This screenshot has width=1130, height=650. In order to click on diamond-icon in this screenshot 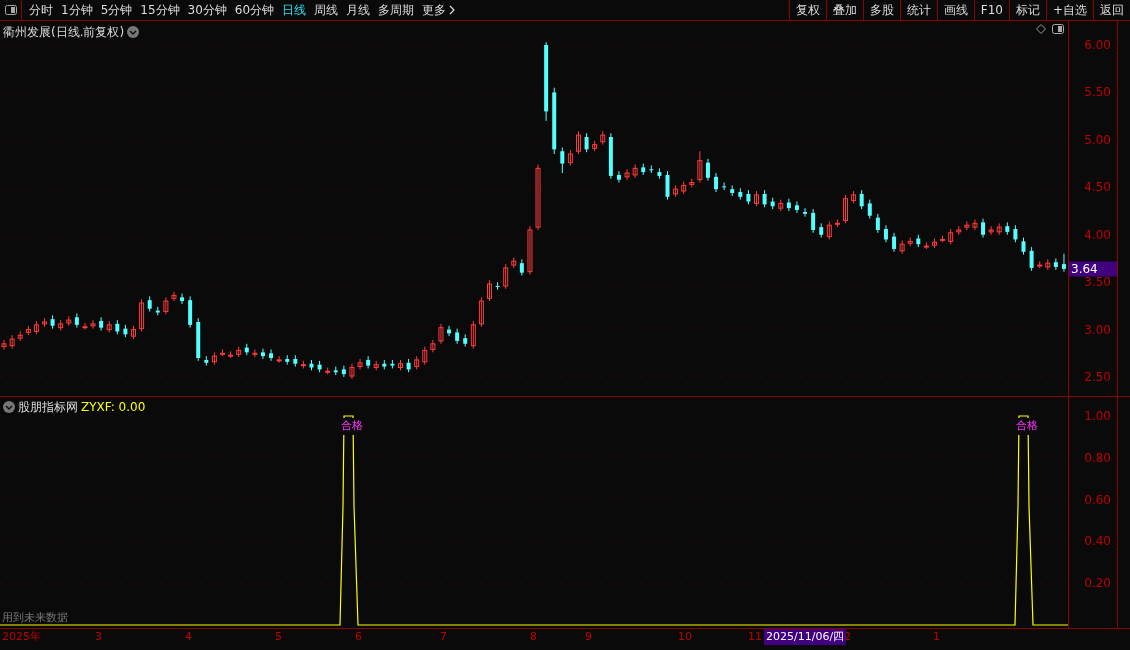, I will do `click(1041, 29)`.